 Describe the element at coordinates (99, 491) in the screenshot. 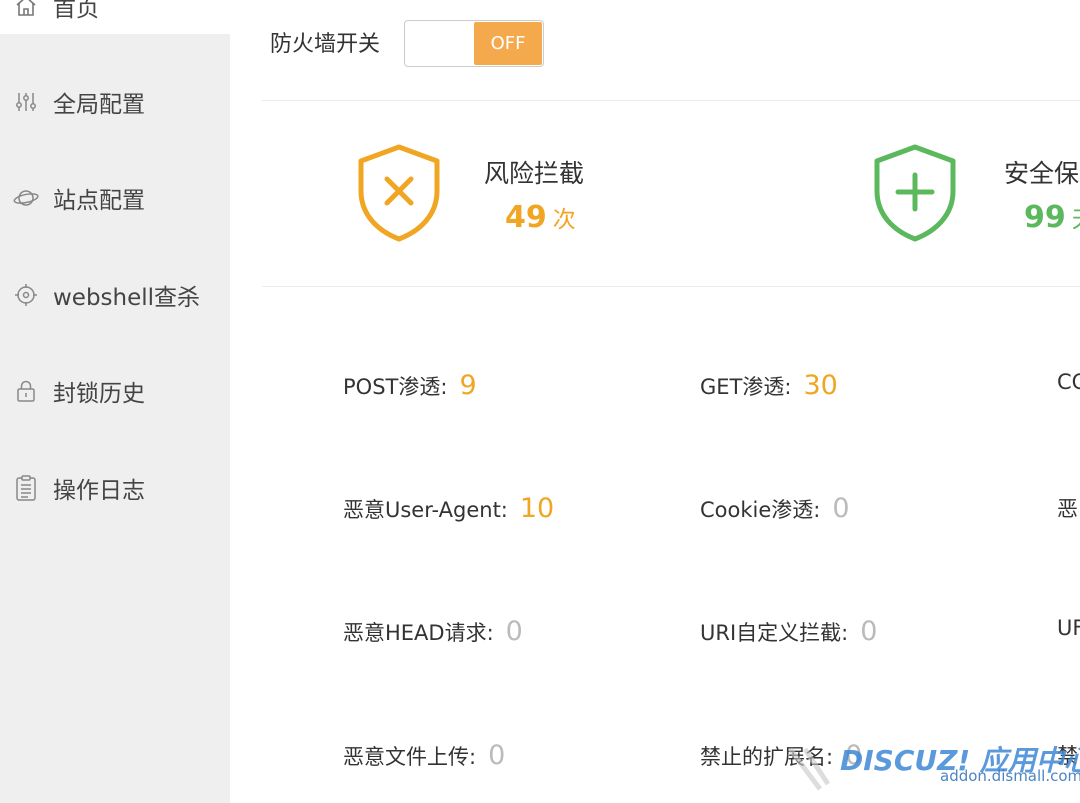

I see `sidebar-item-label: 操作日志` at that location.